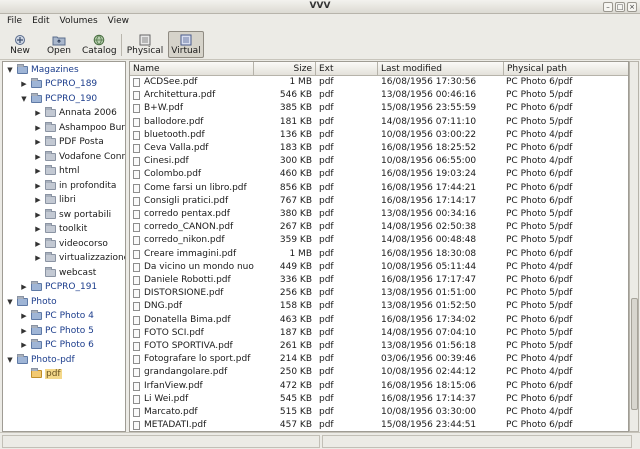 Image resolution: width=640 pixels, height=449 pixels. I want to click on tree-item: ▶ in profondita, so click(74, 185).